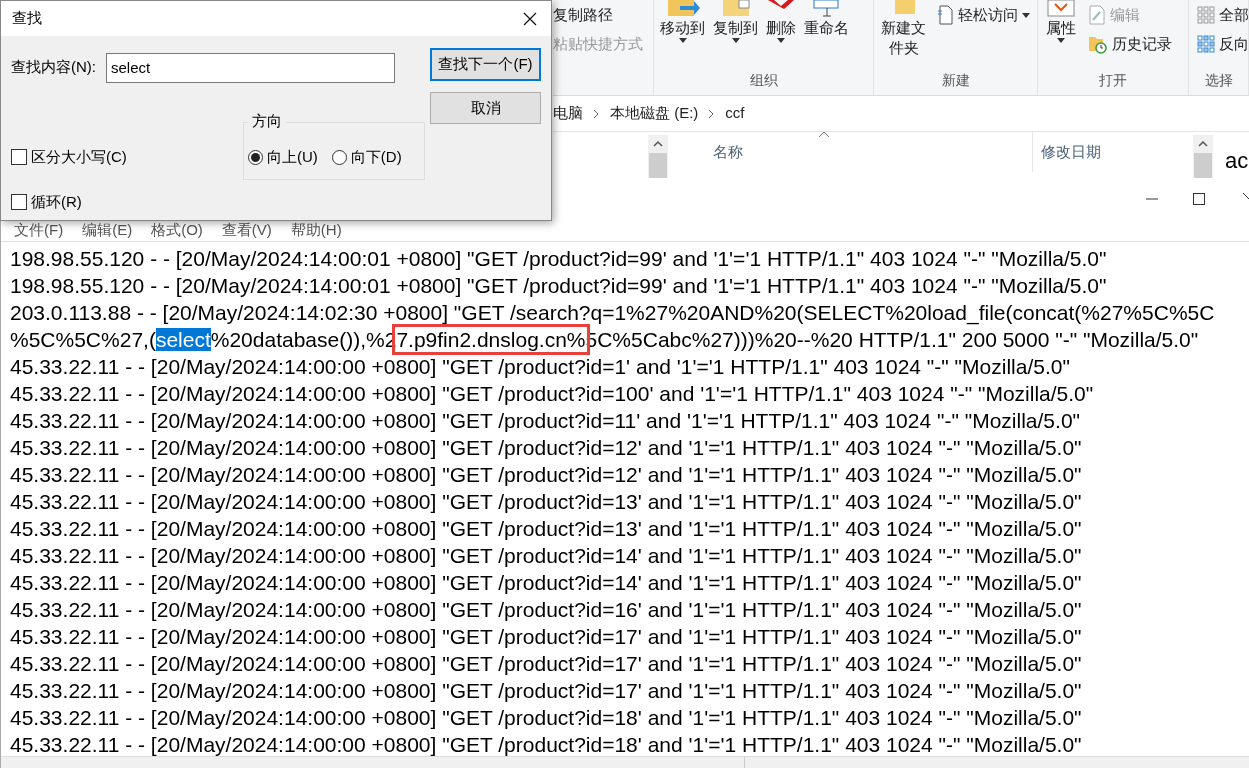 The image size is (1249, 768). What do you see at coordinates (735, 113) in the screenshot?
I see `breadcrumb-item: ccf` at bounding box center [735, 113].